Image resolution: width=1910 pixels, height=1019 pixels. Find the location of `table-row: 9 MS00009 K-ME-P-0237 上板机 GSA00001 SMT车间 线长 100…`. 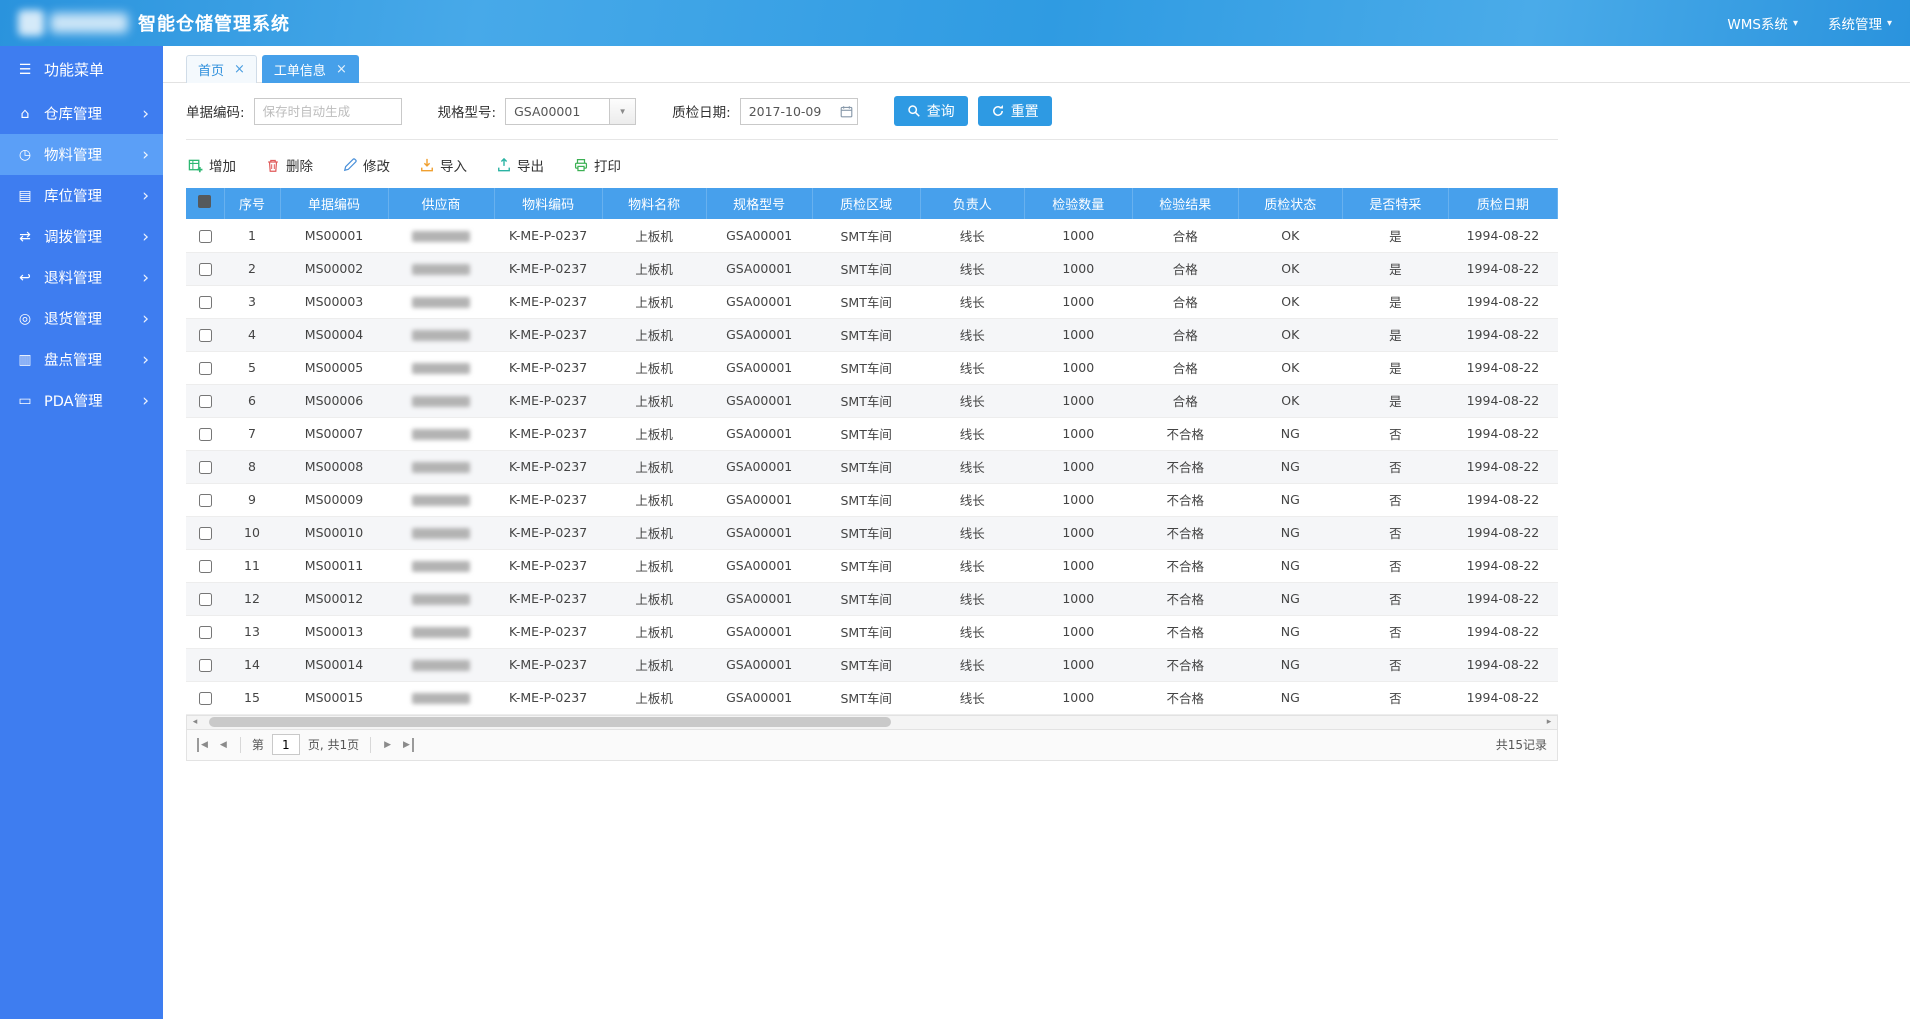

table-row: 9 MS00009 K-ME-P-0237 上板机 GSA00001 SMT车间 线长 100… is located at coordinates (872, 500).